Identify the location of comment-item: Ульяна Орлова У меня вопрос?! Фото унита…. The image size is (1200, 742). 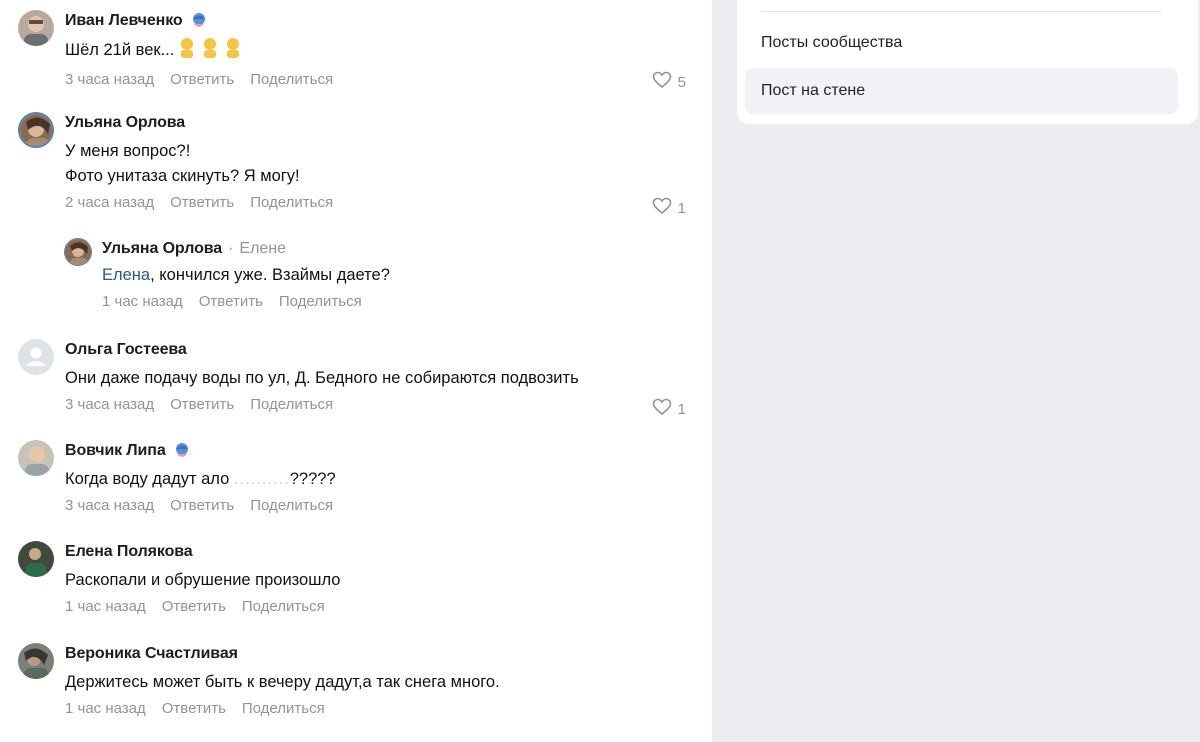
(363, 167).